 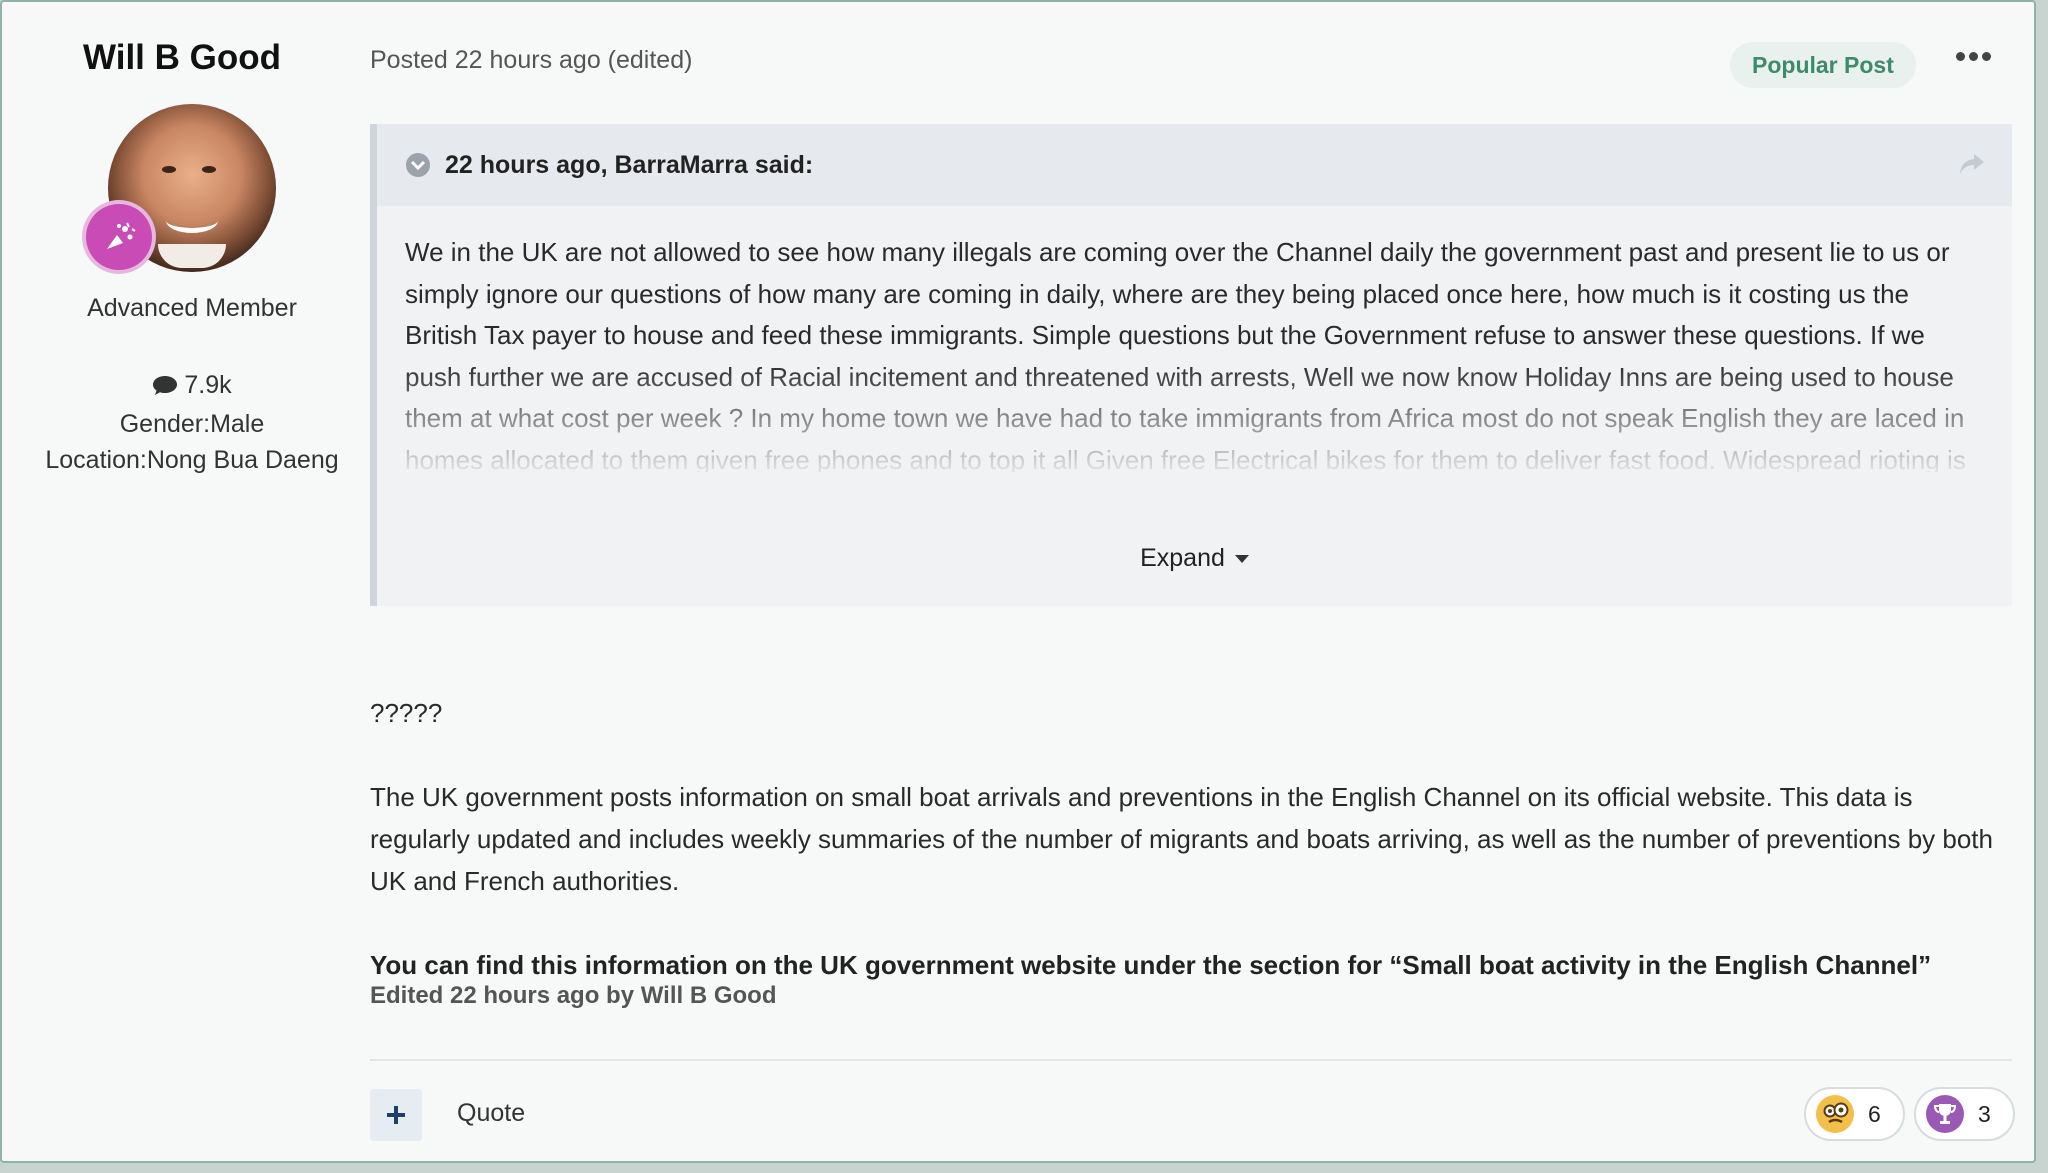 What do you see at coordinates (1972, 164) in the screenshot?
I see `share-arrow-icon` at bounding box center [1972, 164].